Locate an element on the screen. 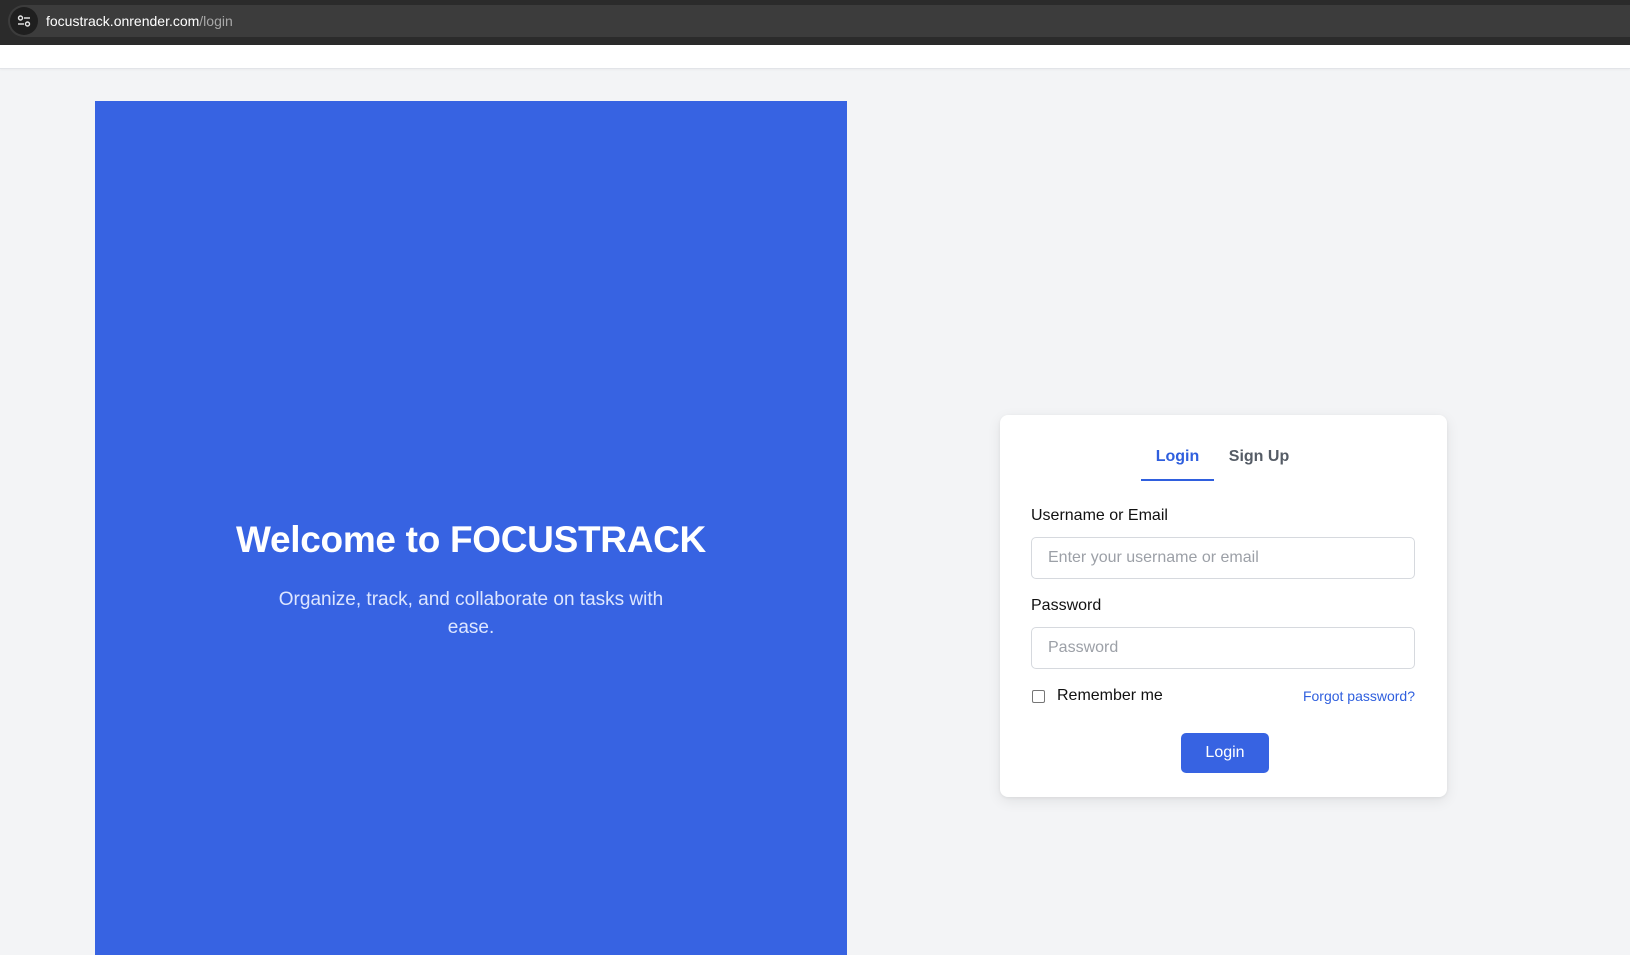 The height and width of the screenshot is (955, 1630). auth-tabs: Login Sign Up is located at coordinates (1223, 459).